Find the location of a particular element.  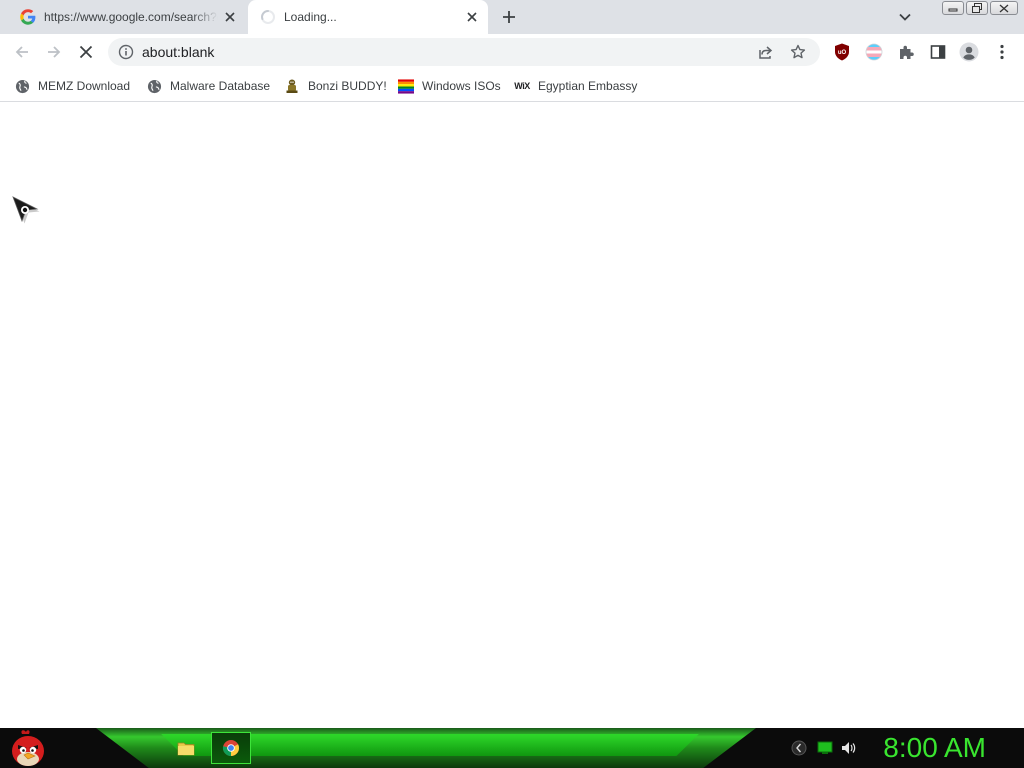

chrome-icon is located at coordinates (231, 748).